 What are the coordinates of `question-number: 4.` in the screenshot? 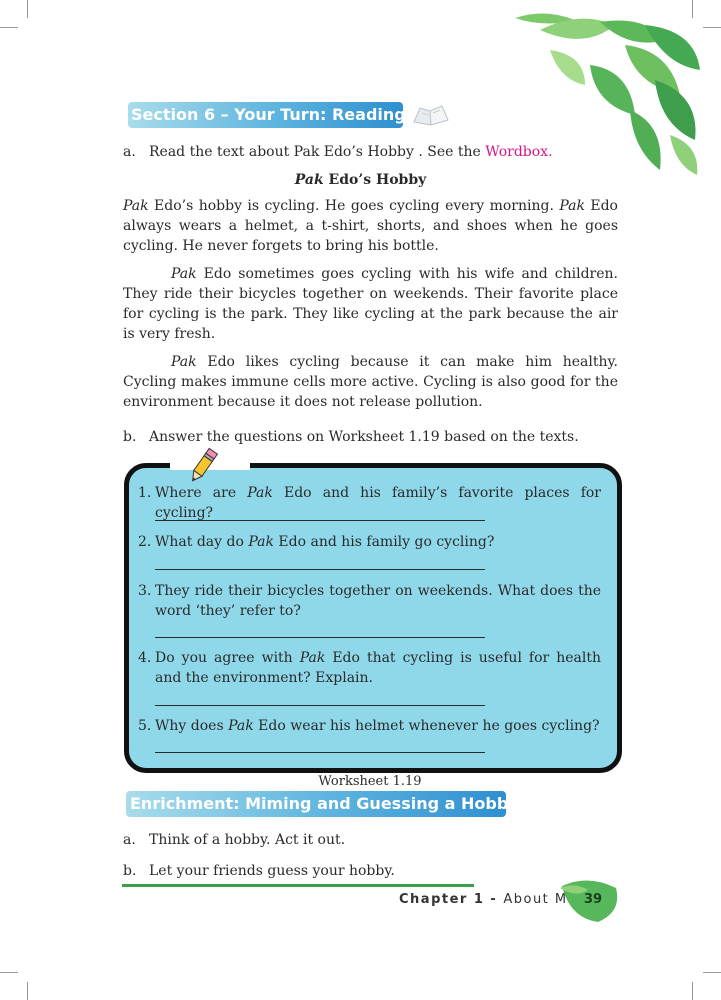 It's located at (145, 658).